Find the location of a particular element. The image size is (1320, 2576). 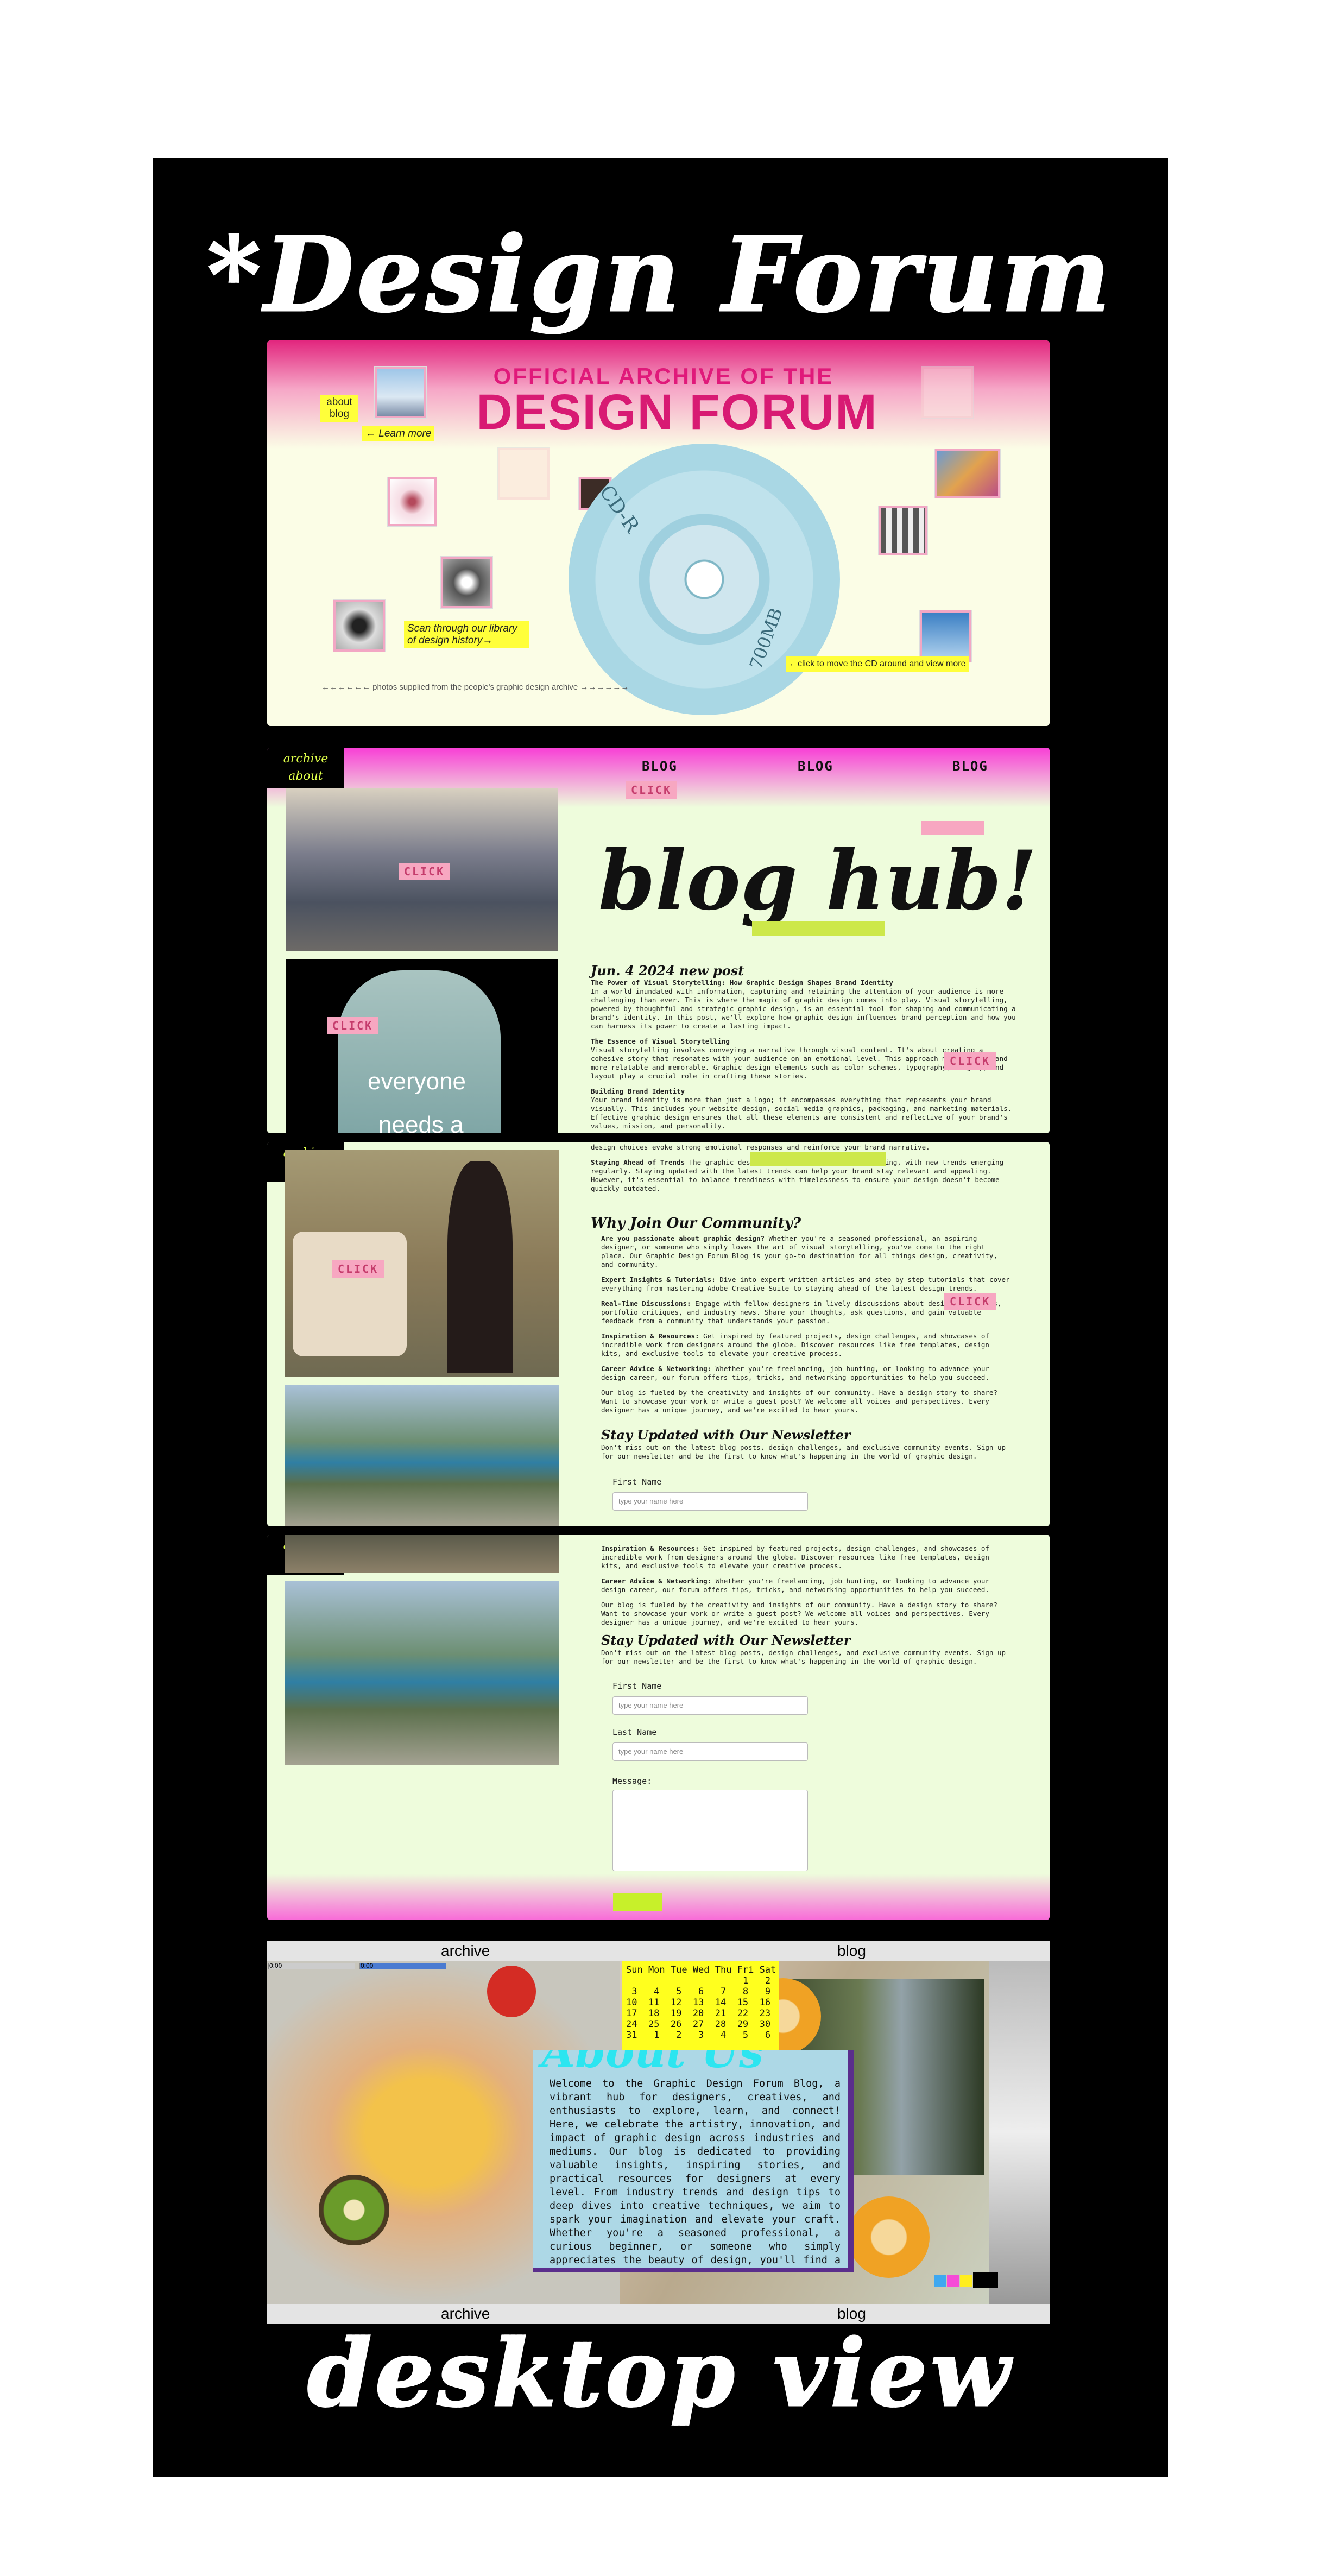

blog-hub-title: blog hub! is located at coordinates (817, 881).